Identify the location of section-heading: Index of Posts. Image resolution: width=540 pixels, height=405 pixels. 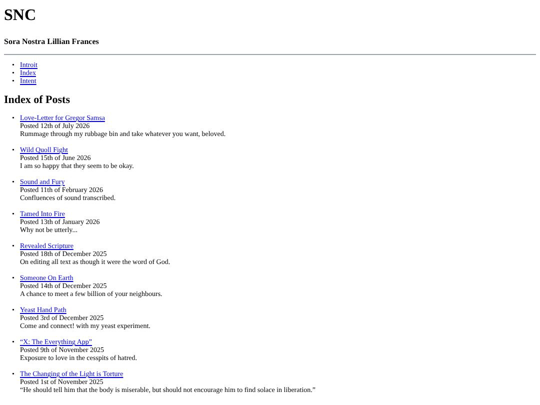
(37, 100).